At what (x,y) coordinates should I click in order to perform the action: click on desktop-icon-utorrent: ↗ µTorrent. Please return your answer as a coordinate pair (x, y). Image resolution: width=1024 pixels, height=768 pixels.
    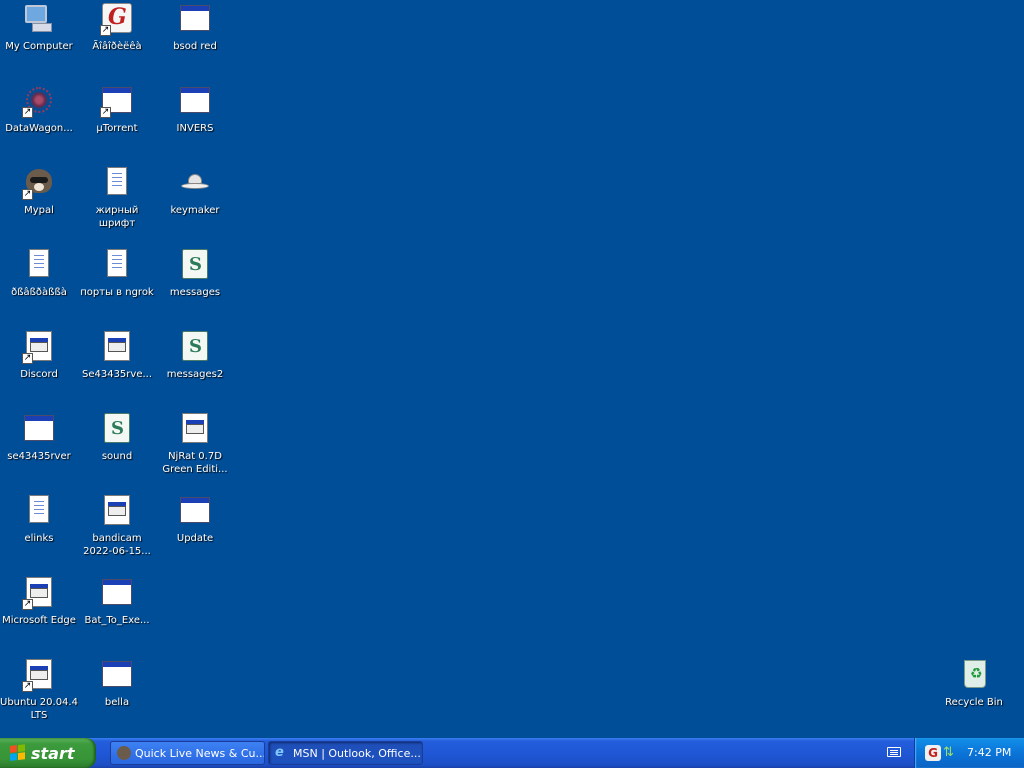
    Looking at the image, I should click on (117, 109).